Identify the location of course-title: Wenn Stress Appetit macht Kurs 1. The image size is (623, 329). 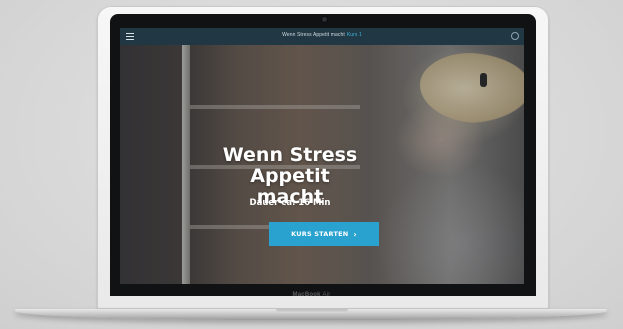
(322, 35).